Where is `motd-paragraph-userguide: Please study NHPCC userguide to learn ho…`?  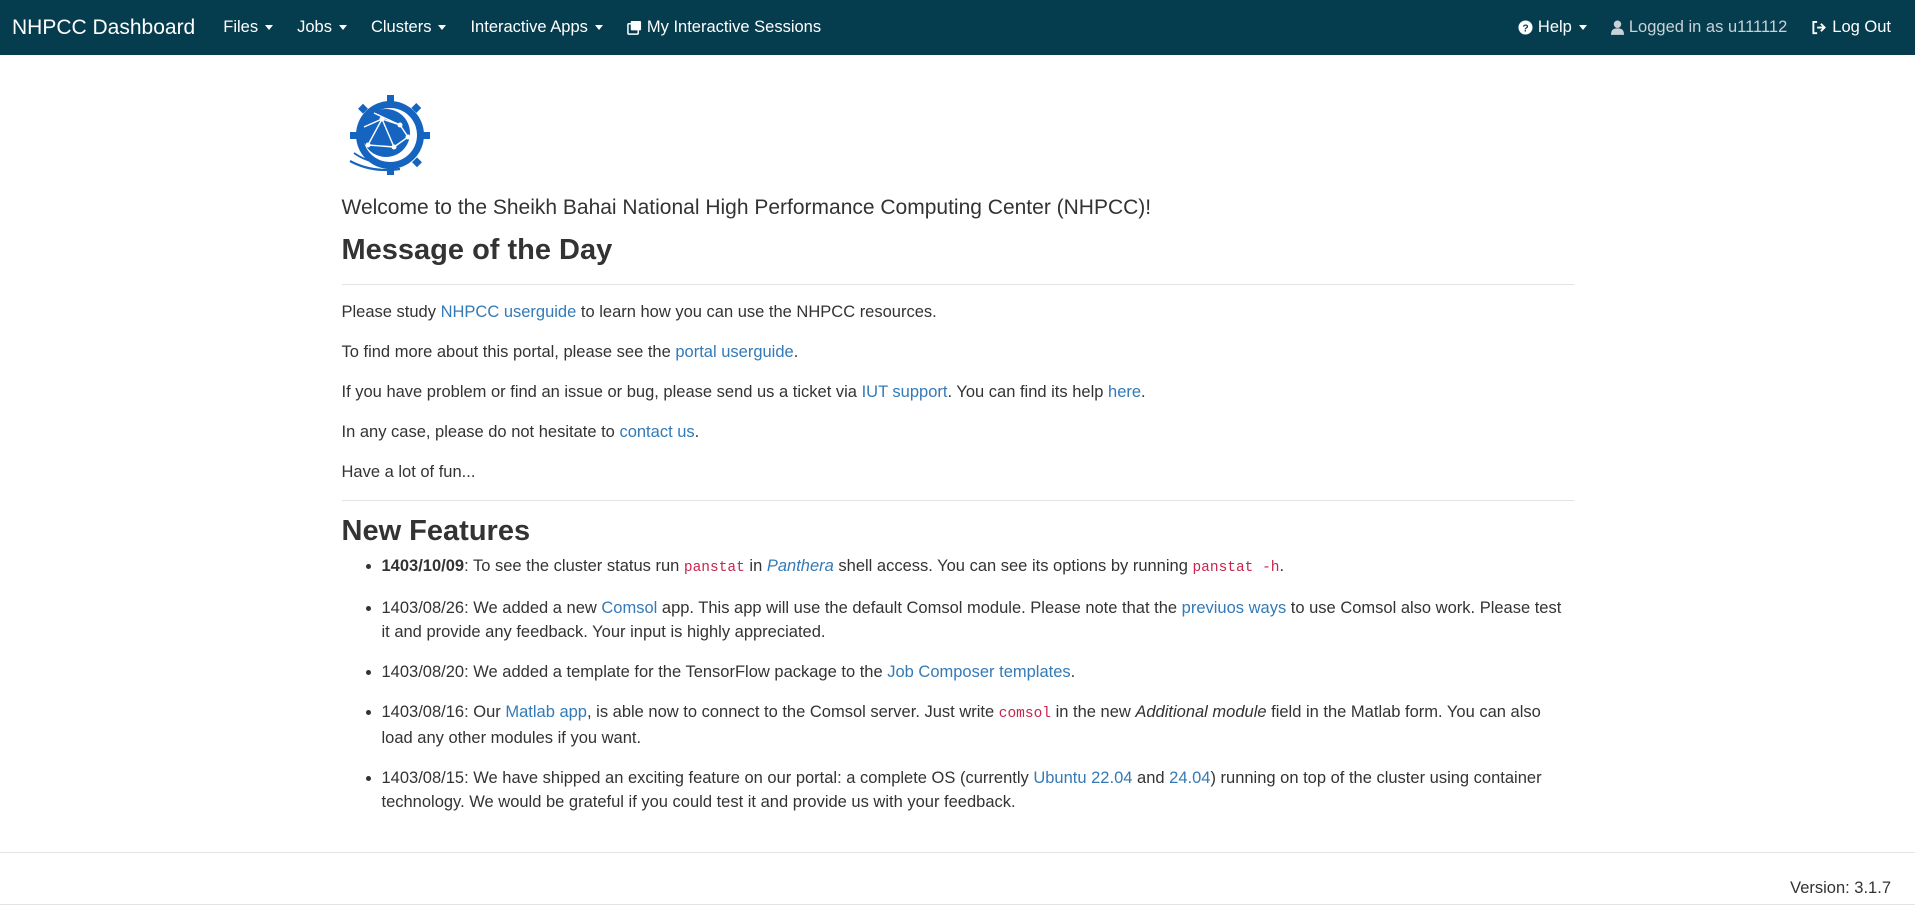 motd-paragraph-userguide: Please study NHPCC userguide to learn ho… is located at coordinates (958, 312).